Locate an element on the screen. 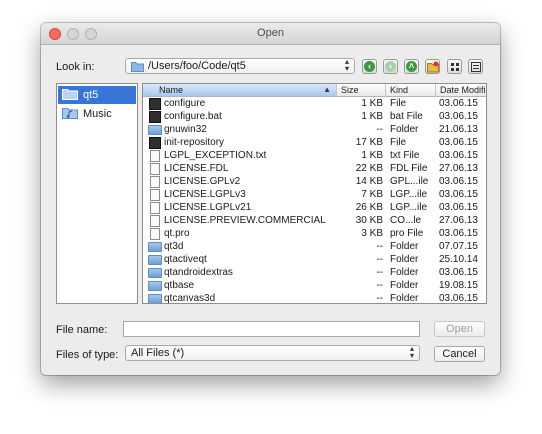  table-row: LICENSE.GPLv2 14 KB GPL...ile 03.06.15 is located at coordinates (314, 181).